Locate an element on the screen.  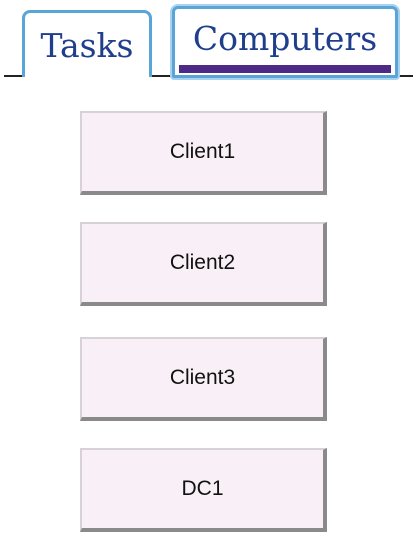
computer-button-client1: Client1 is located at coordinates (203, 153).